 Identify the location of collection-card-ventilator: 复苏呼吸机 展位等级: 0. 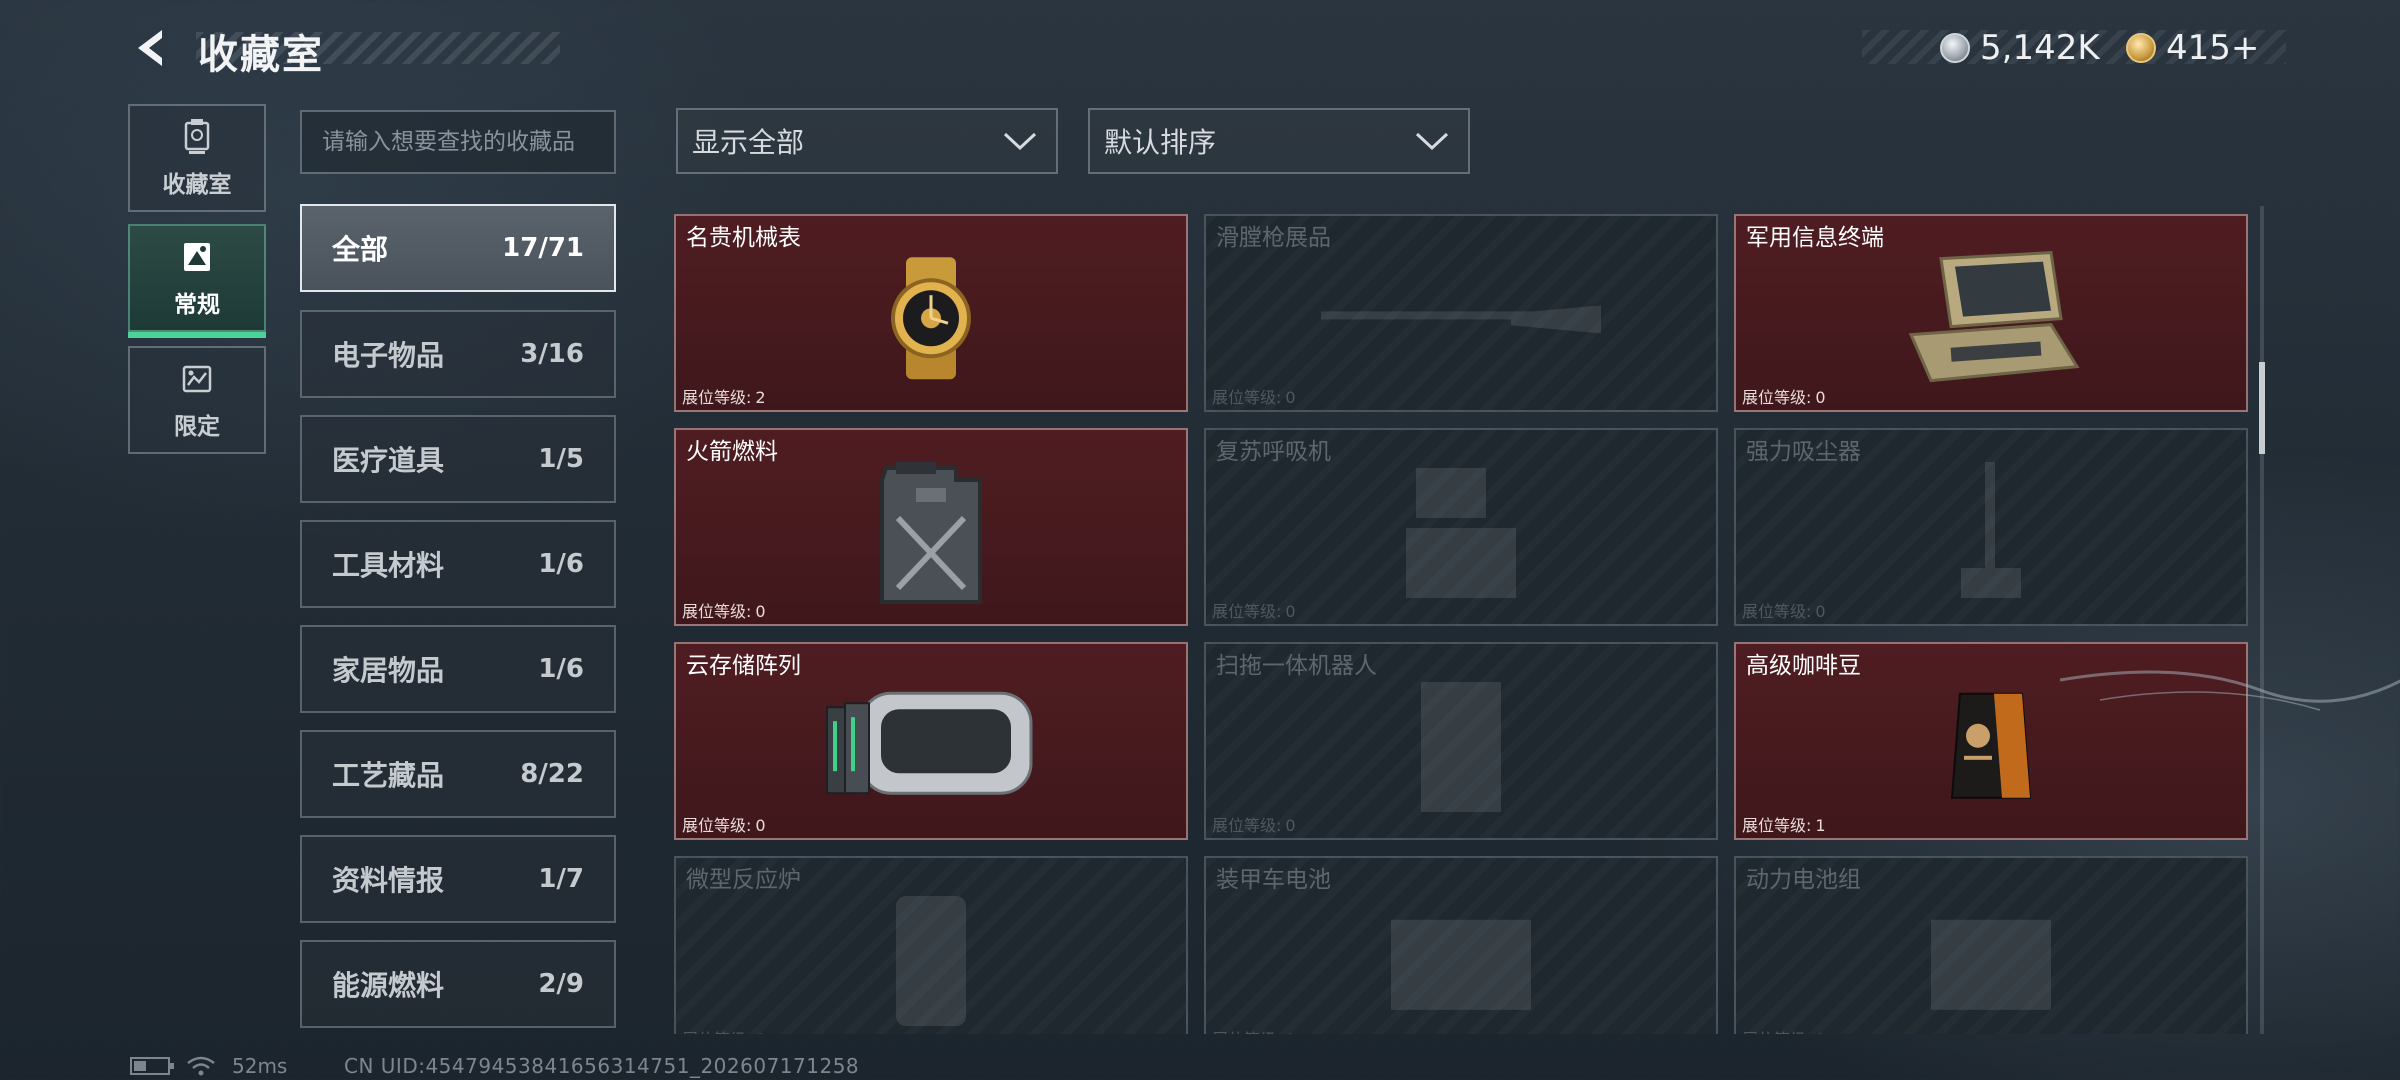
(1461, 527).